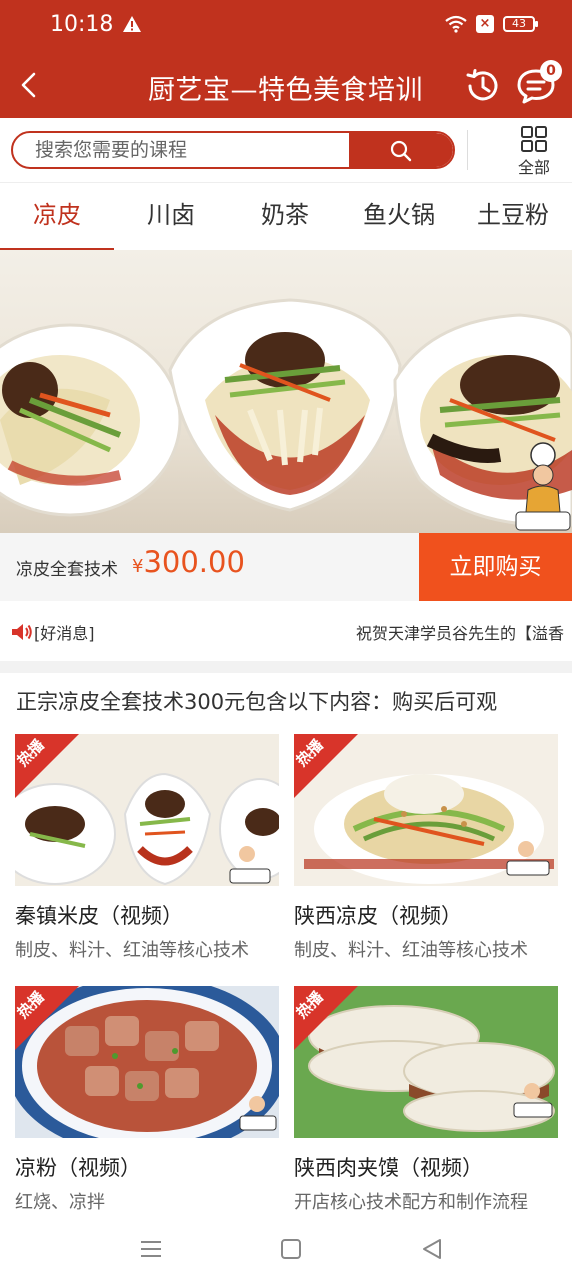  I want to click on divider, so click(467, 150).